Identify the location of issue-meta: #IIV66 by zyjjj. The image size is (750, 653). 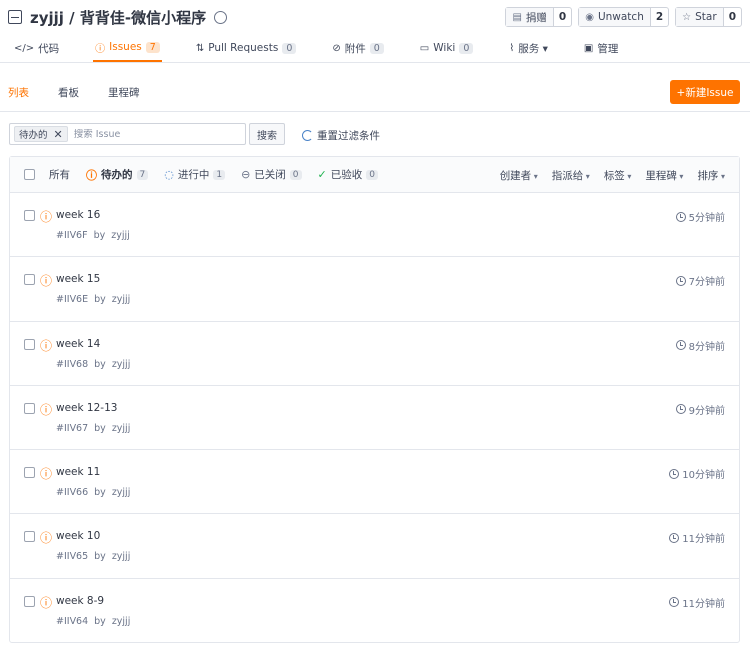
(93, 493).